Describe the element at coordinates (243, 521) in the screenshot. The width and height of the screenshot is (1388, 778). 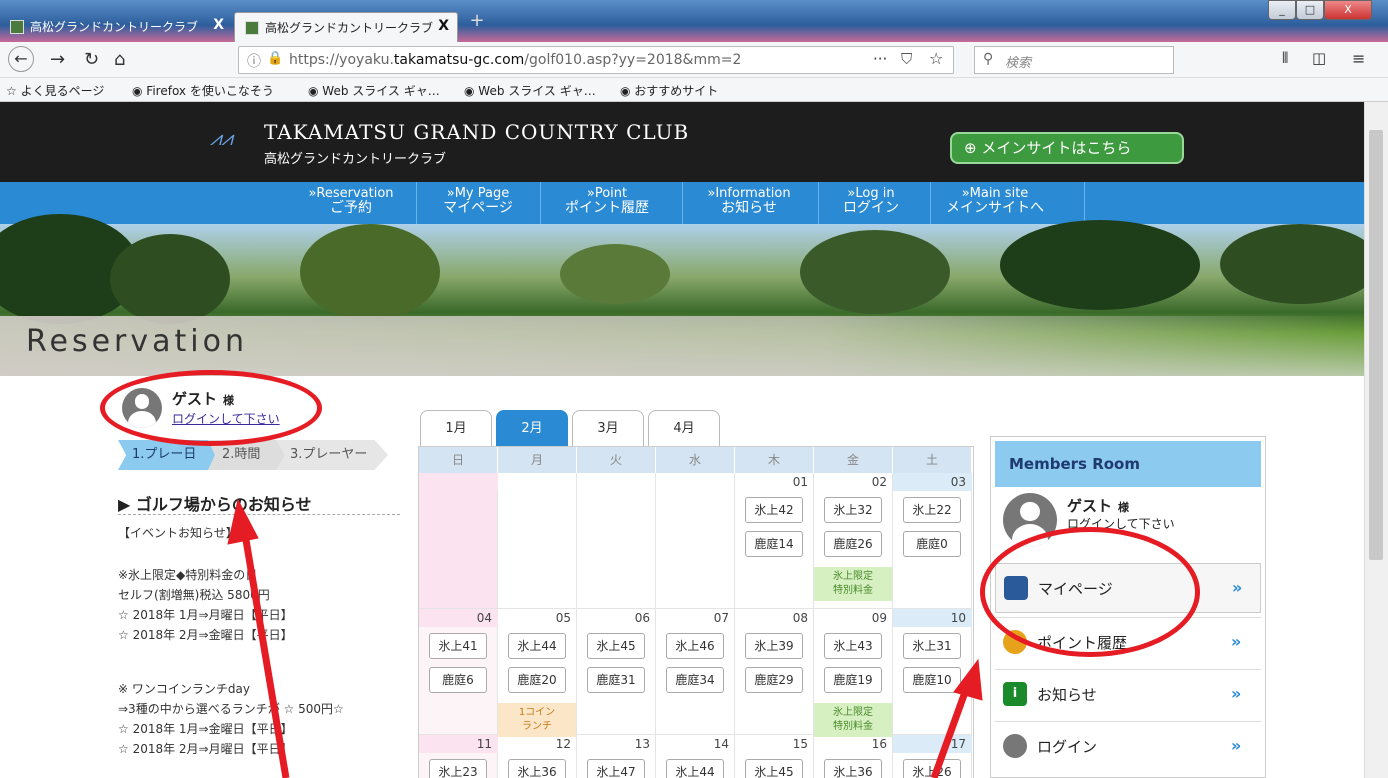
I see `annotation-arrowhead-left` at that location.